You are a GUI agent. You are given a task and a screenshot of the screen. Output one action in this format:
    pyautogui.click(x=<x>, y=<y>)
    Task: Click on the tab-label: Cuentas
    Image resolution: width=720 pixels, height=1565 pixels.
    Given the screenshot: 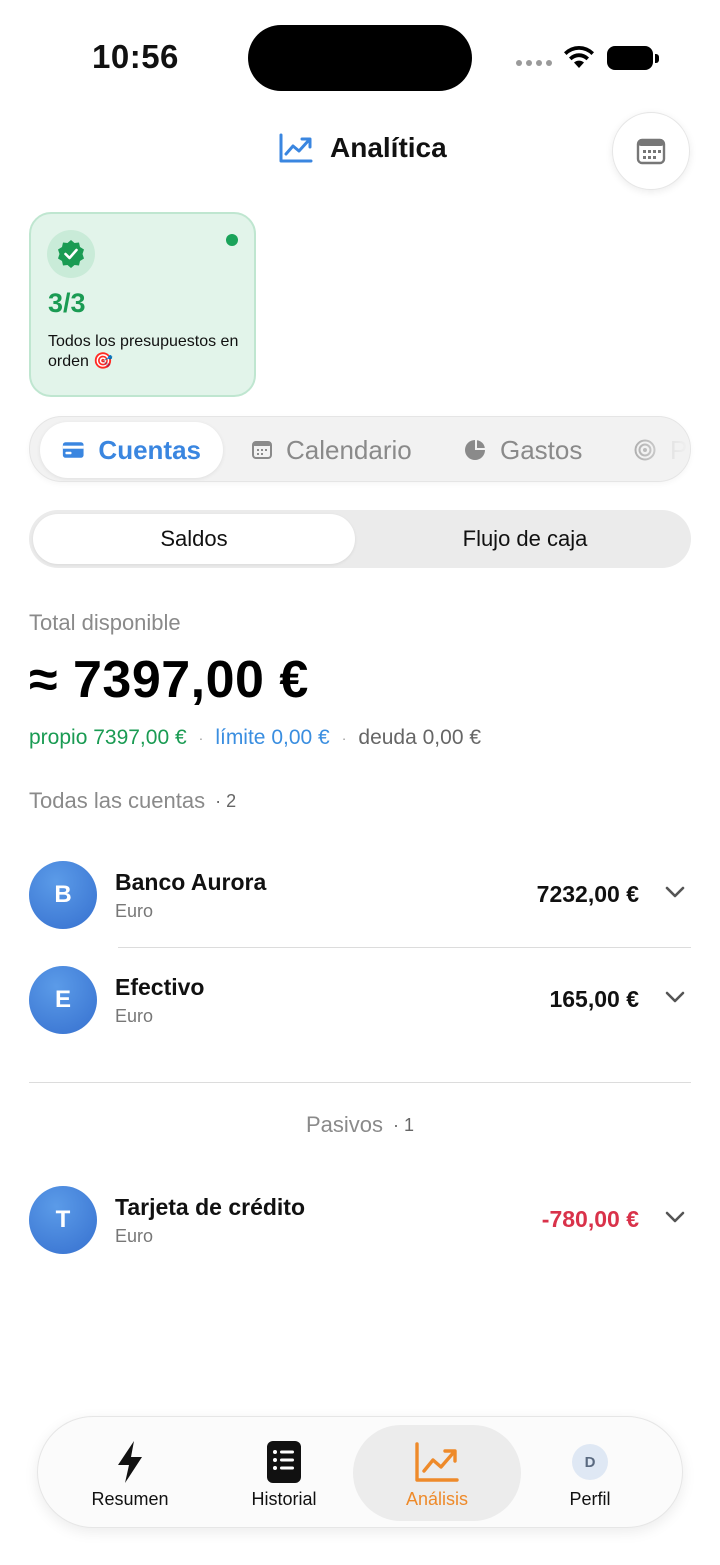 What is the action you would take?
    pyautogui.click(x=149, y=449)
    